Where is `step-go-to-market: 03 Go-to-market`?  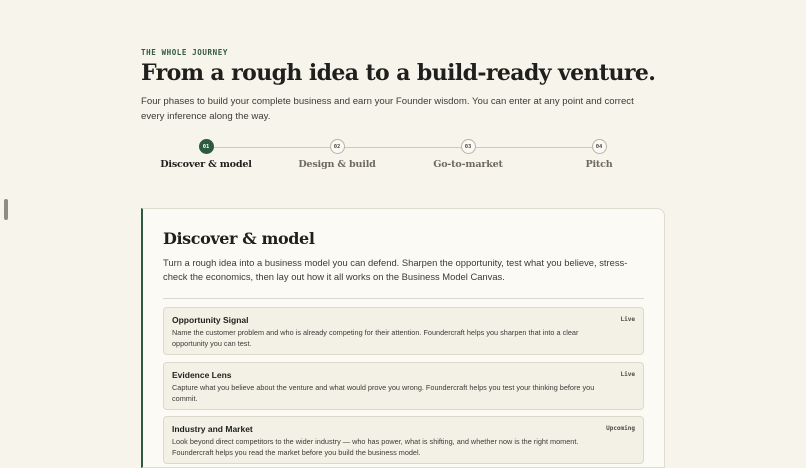 step-go-to-market: 03 Go-to-market is located at coordinates (468, 154).